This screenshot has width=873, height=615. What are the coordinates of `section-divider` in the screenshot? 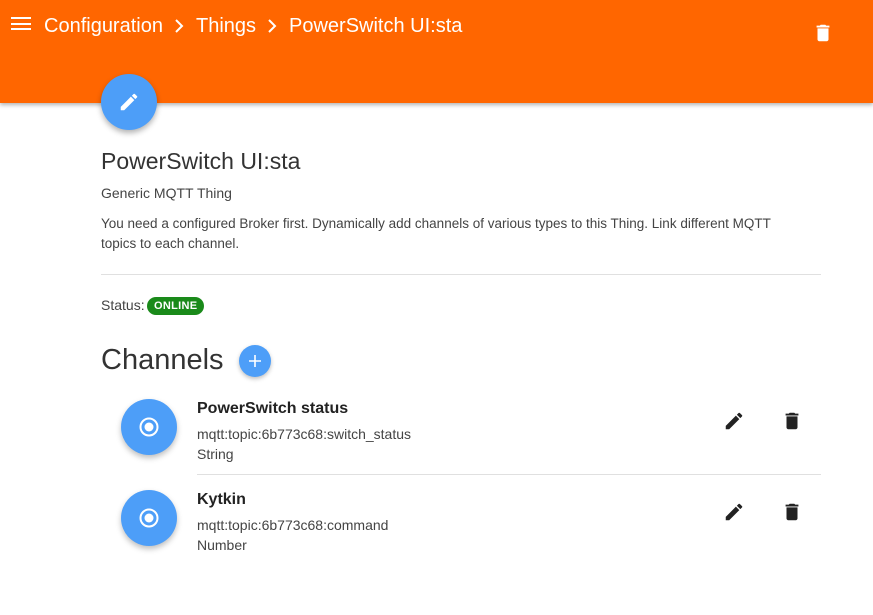 It's located at (461, 274).